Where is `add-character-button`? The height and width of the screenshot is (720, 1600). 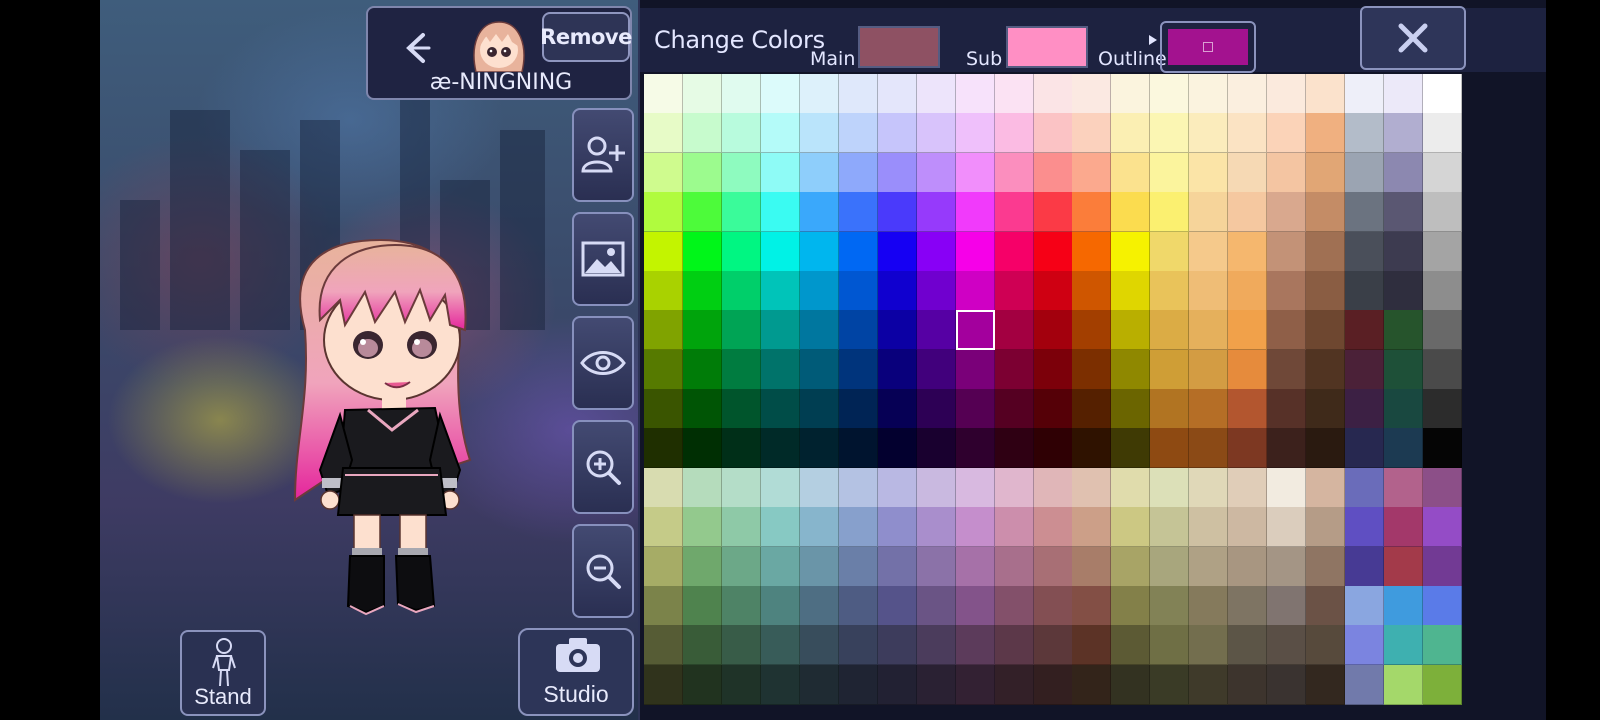
add-character-button is located at coordinates (603, 155).